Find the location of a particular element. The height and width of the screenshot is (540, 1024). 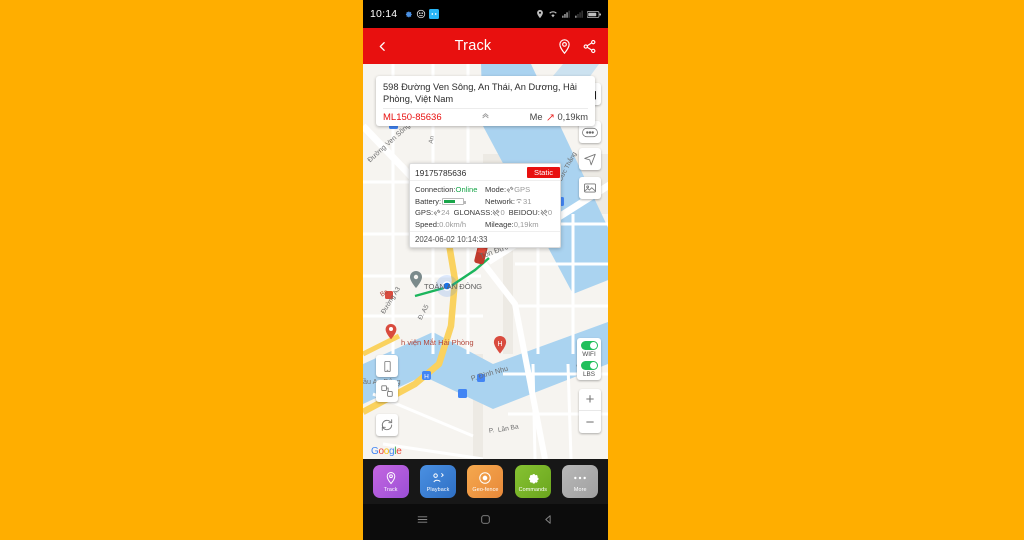

connection-field: Connection: Online is located at coordinates (450, 190).